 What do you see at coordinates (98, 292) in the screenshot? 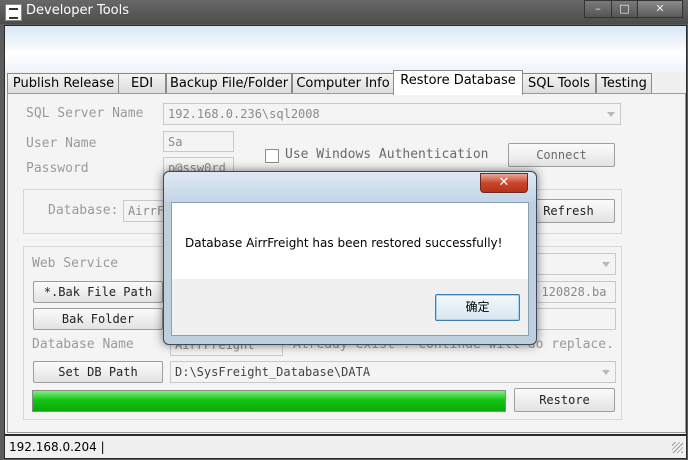
I see `bak-file-path-button: *.Bak File Path` at bounding box center [98, 292].